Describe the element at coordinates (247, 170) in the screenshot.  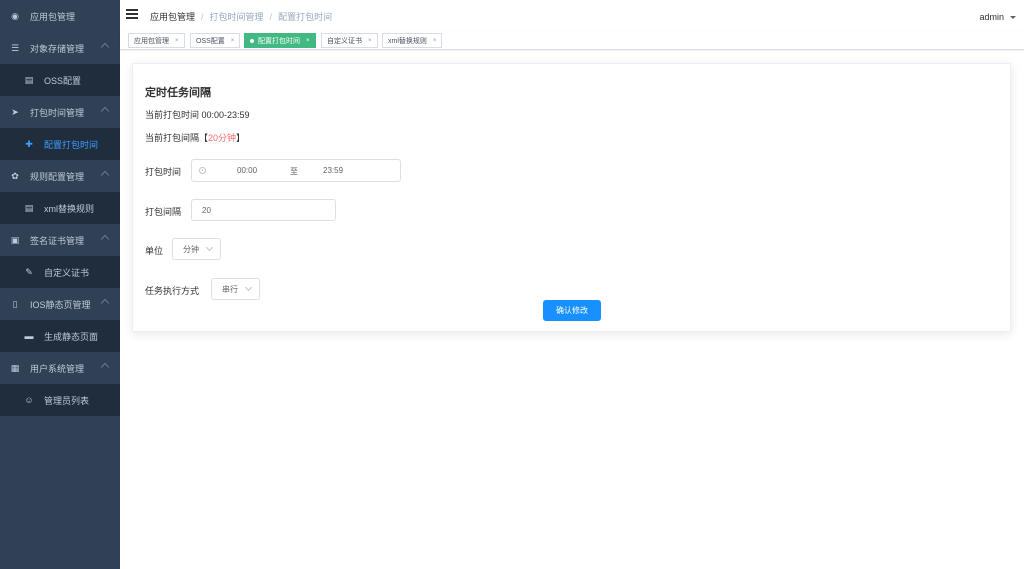
I see `time-start: 00:00` at that location.